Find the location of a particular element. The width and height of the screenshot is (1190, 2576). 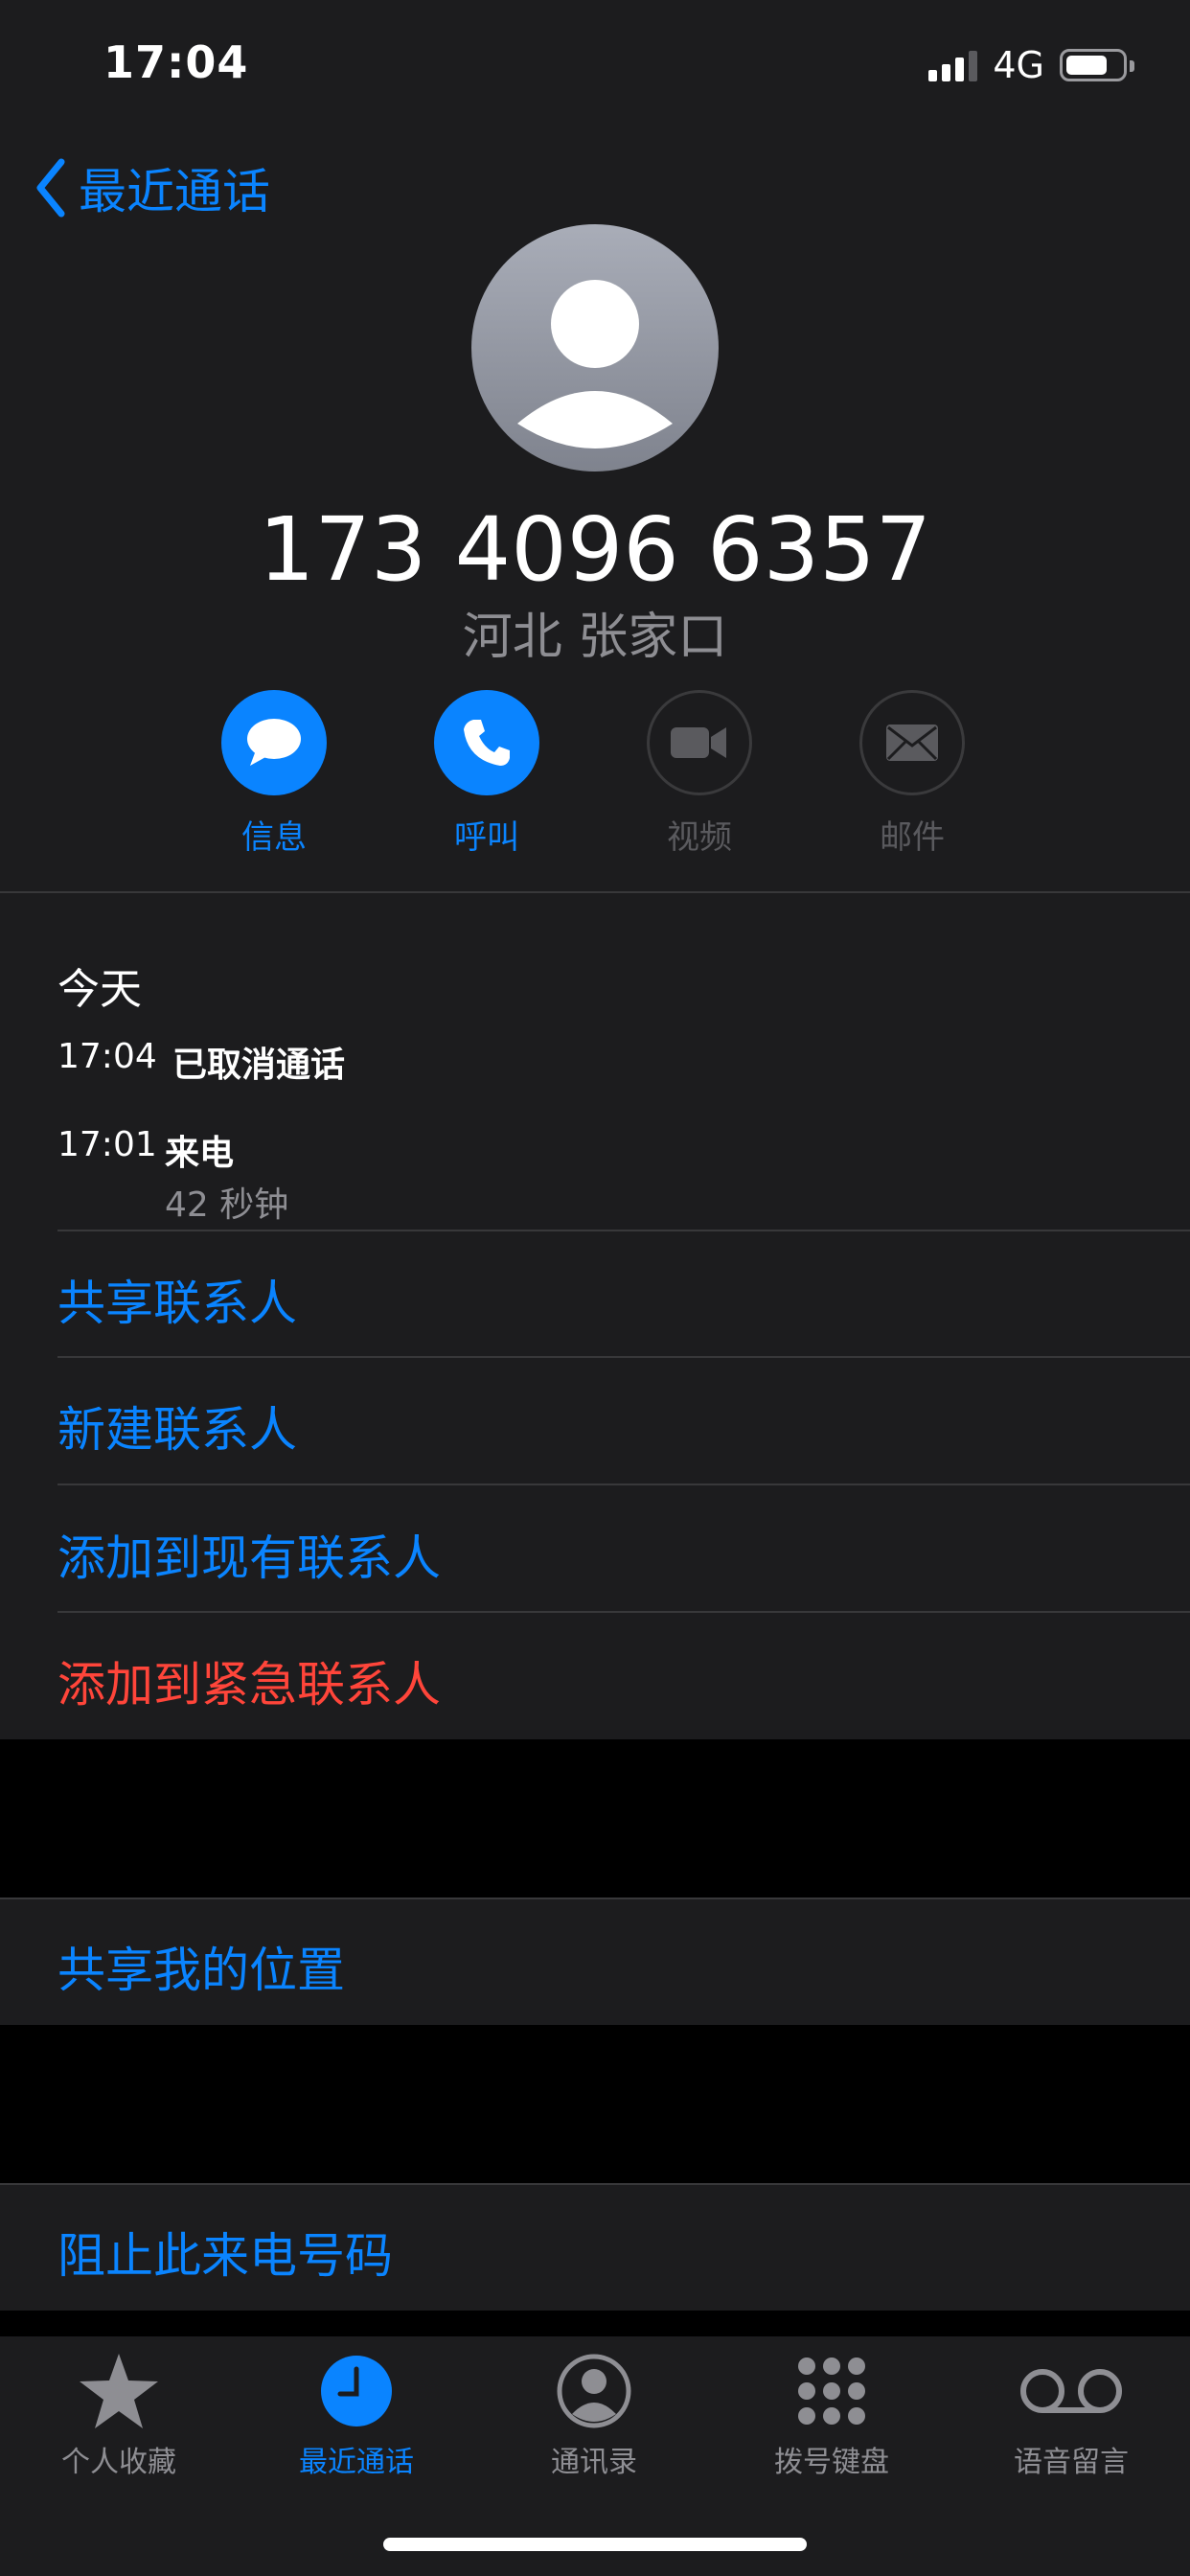

add-to-existing-contact-button: 添加到现有联系人 is located at coordinates (249, 1554).